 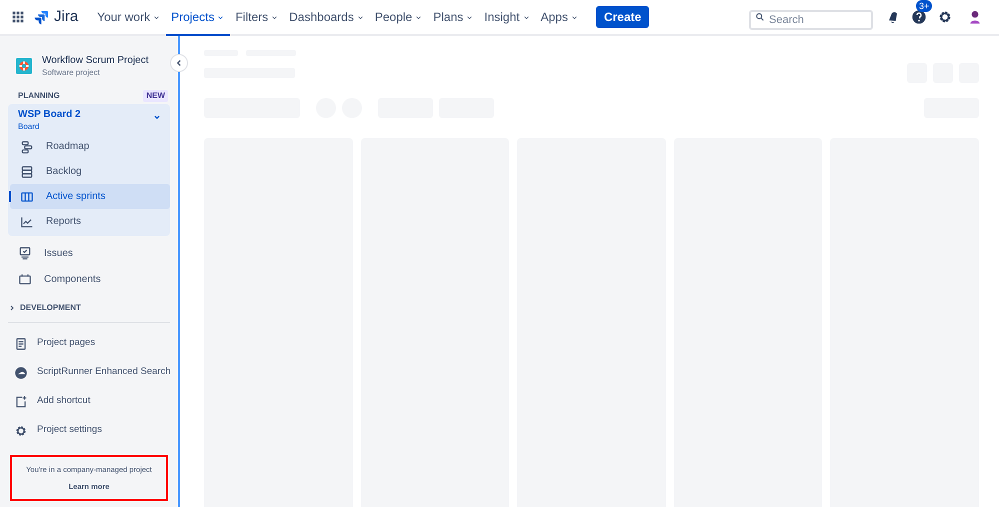 I want to click on search-icon, so click(x=760, y=17).